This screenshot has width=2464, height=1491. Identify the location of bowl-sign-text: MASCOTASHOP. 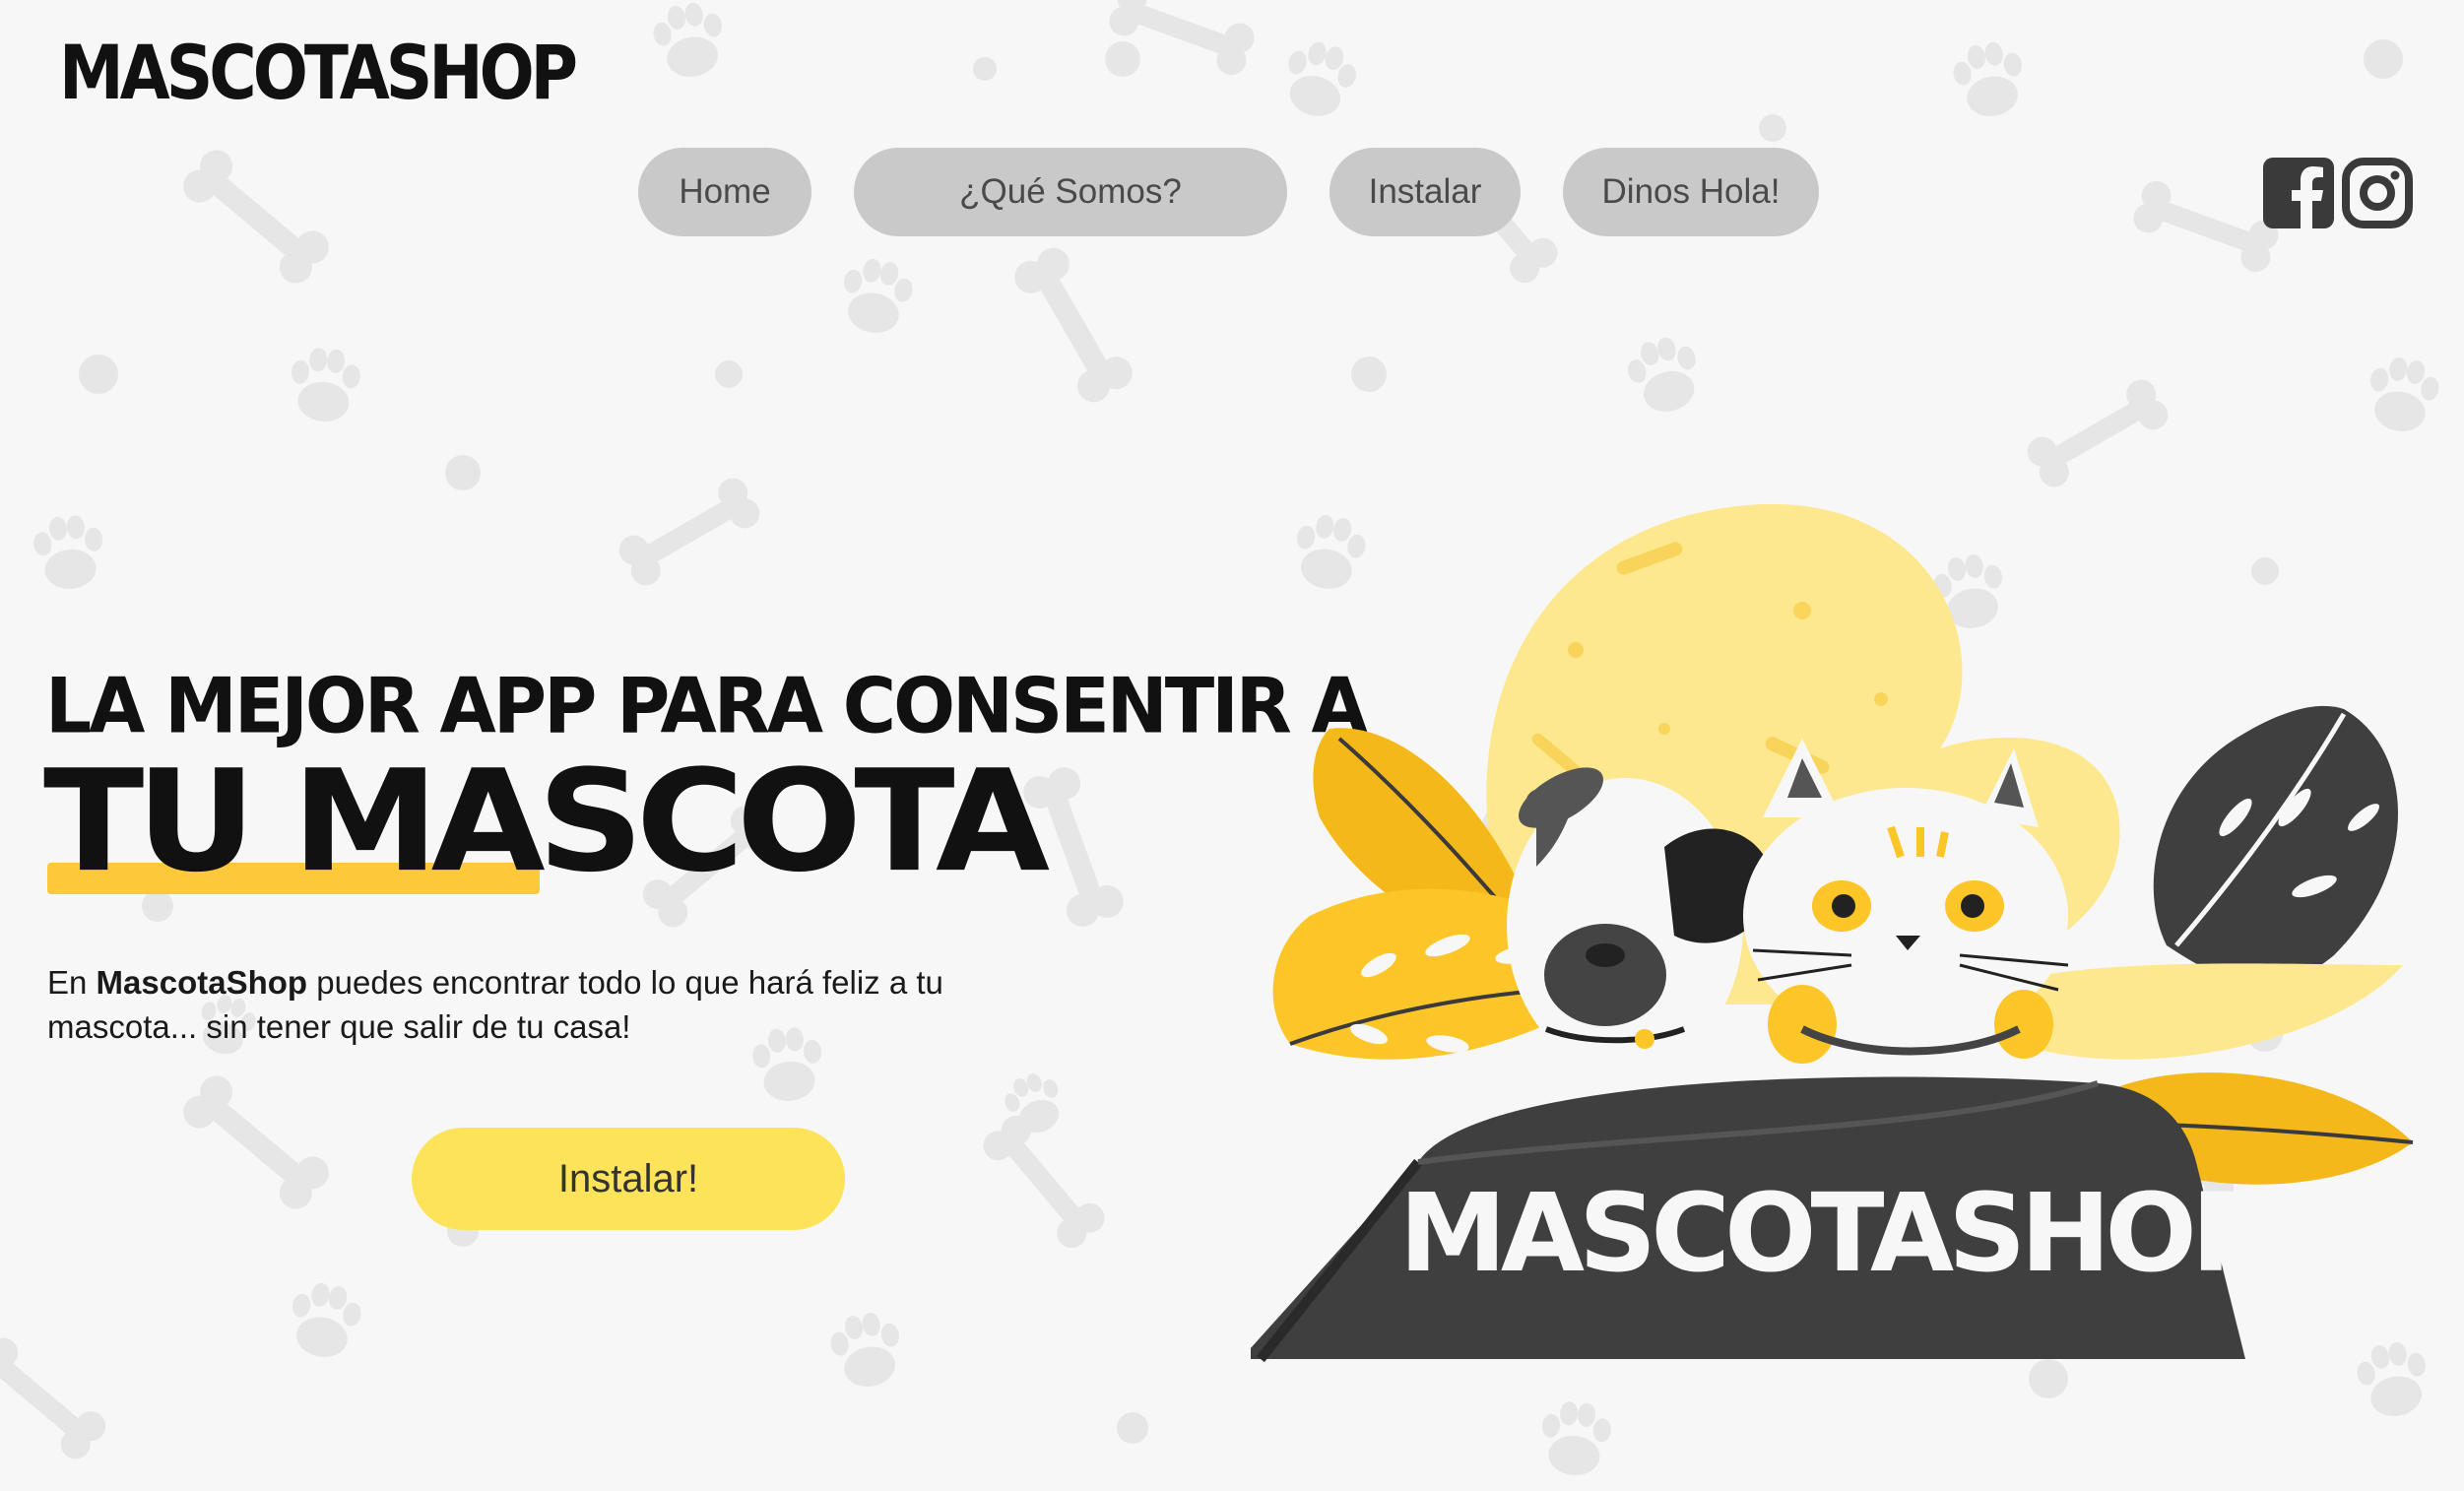
(1832, 1233).